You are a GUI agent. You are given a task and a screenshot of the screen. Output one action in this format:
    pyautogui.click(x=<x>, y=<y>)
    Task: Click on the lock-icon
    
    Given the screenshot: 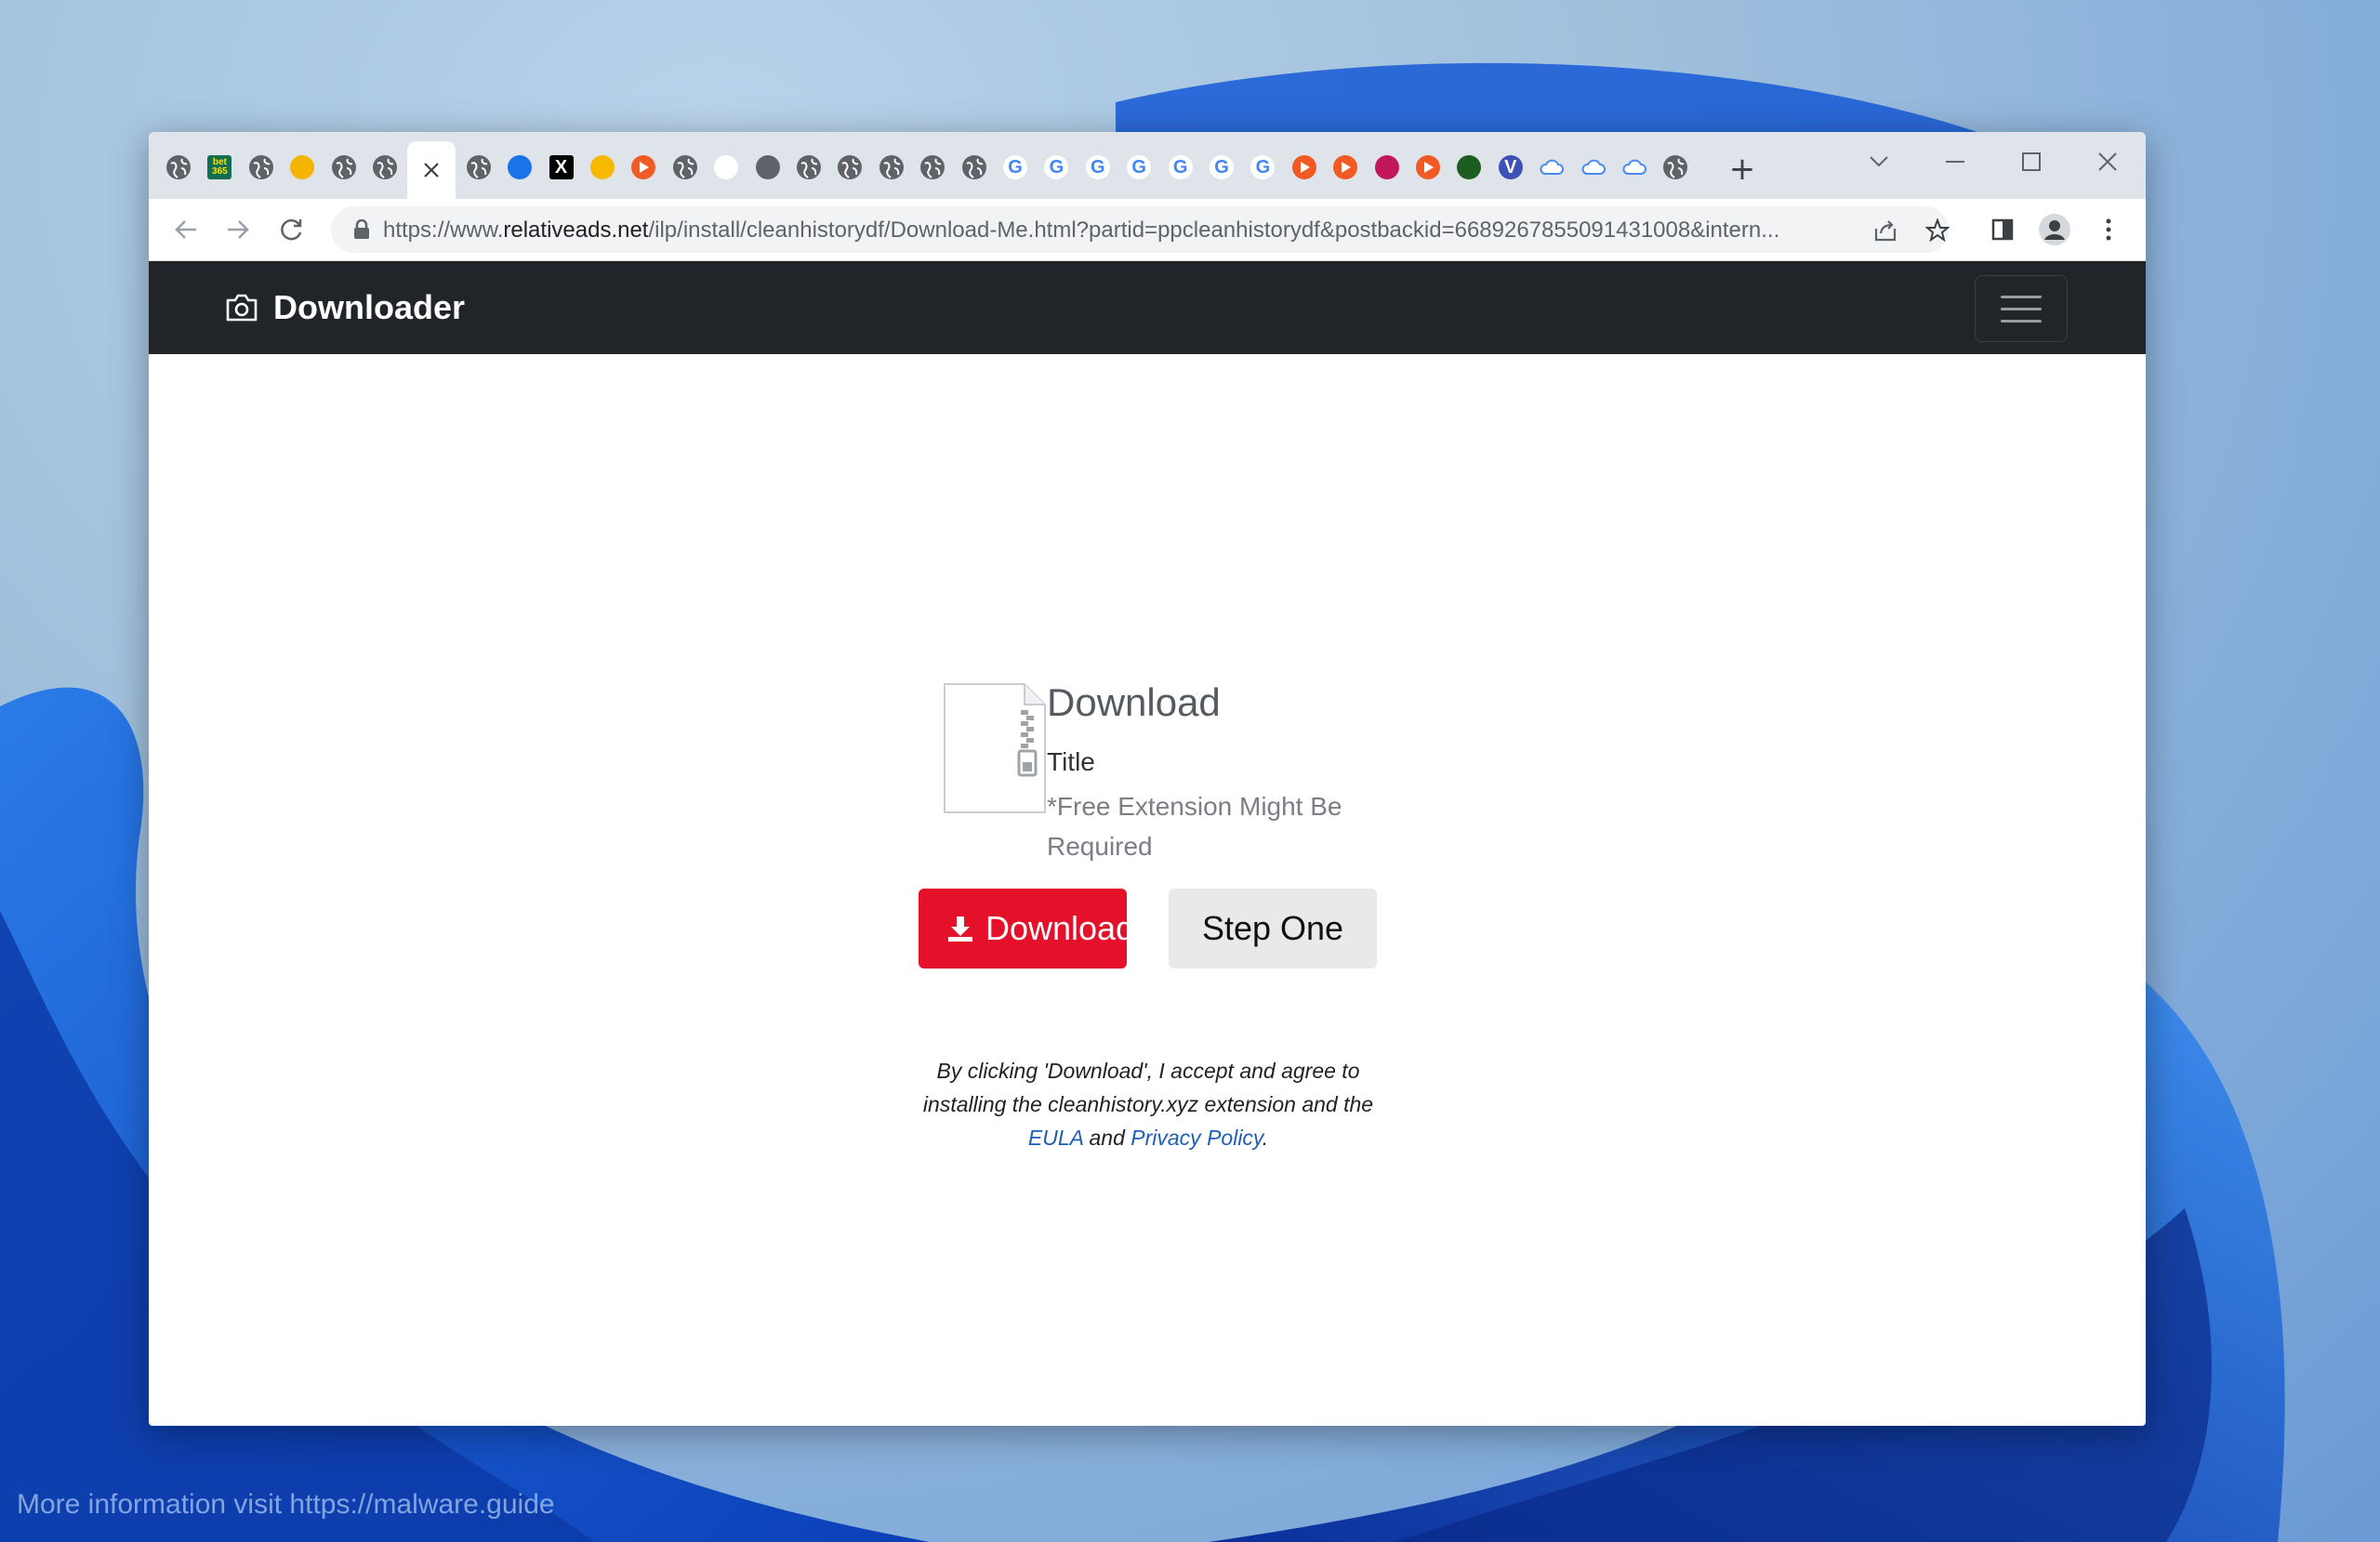 What is the action you would take?
    pyautogui.click(x=362, y=229)
    